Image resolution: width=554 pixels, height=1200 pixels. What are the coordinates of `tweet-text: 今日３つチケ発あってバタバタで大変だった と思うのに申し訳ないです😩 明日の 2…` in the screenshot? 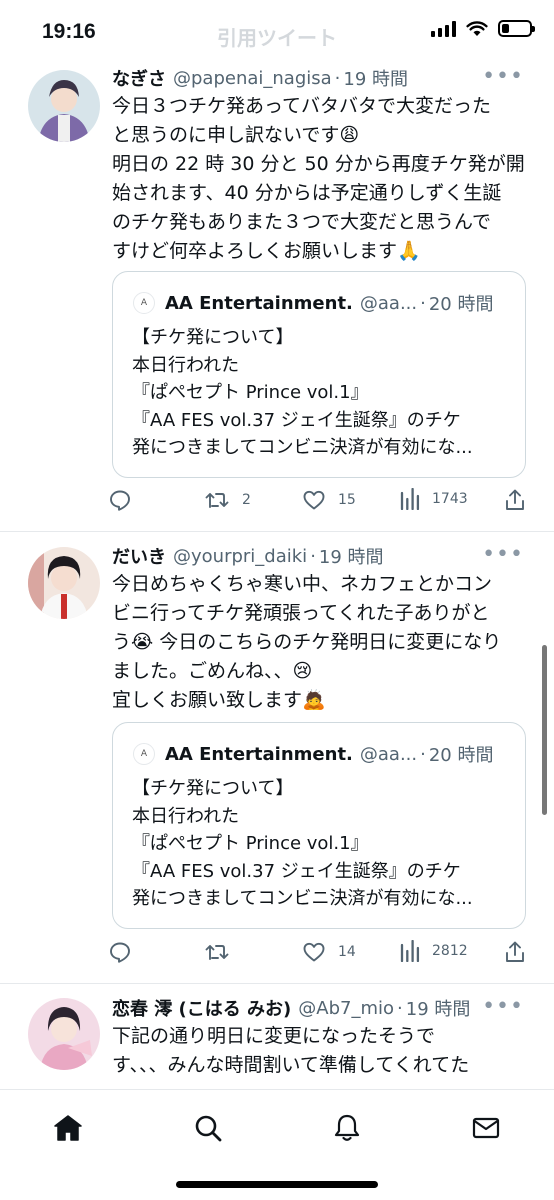 It's located at (318, 178).